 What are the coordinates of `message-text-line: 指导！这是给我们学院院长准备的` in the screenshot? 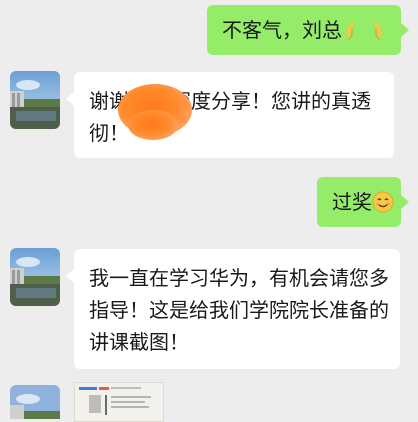 It's located at (239, 310).